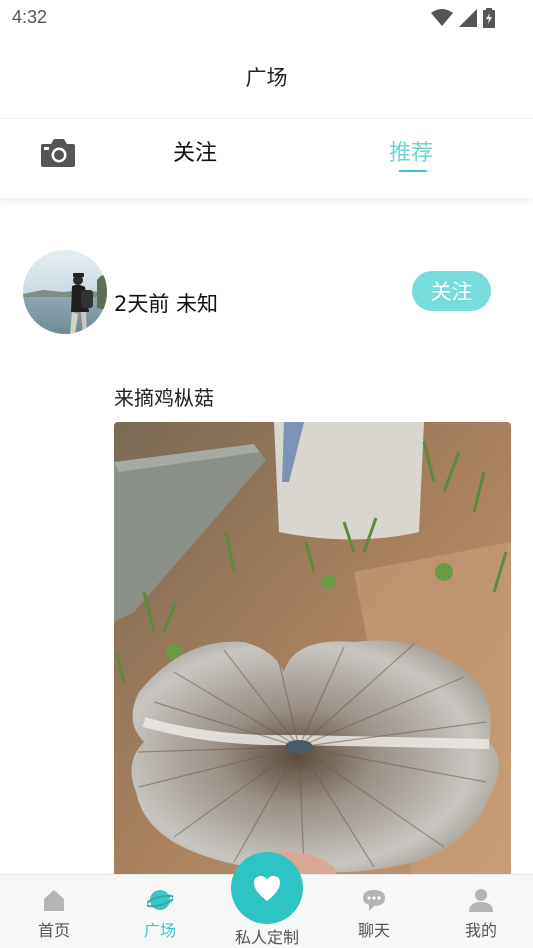  I want to click on status-icons, so click(463, 18).